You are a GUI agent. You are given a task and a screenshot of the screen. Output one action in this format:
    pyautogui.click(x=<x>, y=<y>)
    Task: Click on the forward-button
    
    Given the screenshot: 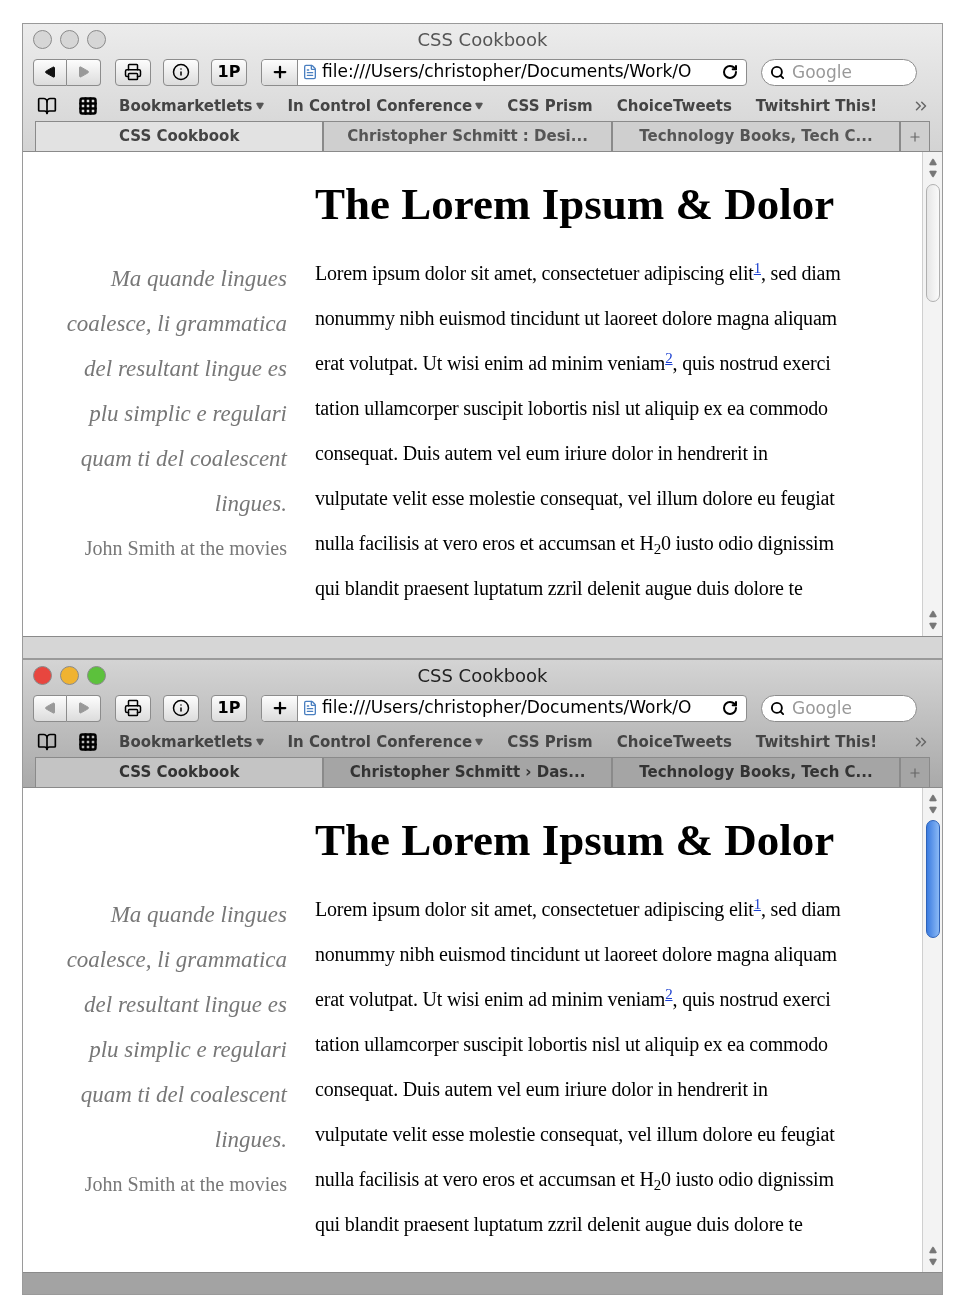 What is the action you would take?
    pyautogui.click(x=84, y=708)
    